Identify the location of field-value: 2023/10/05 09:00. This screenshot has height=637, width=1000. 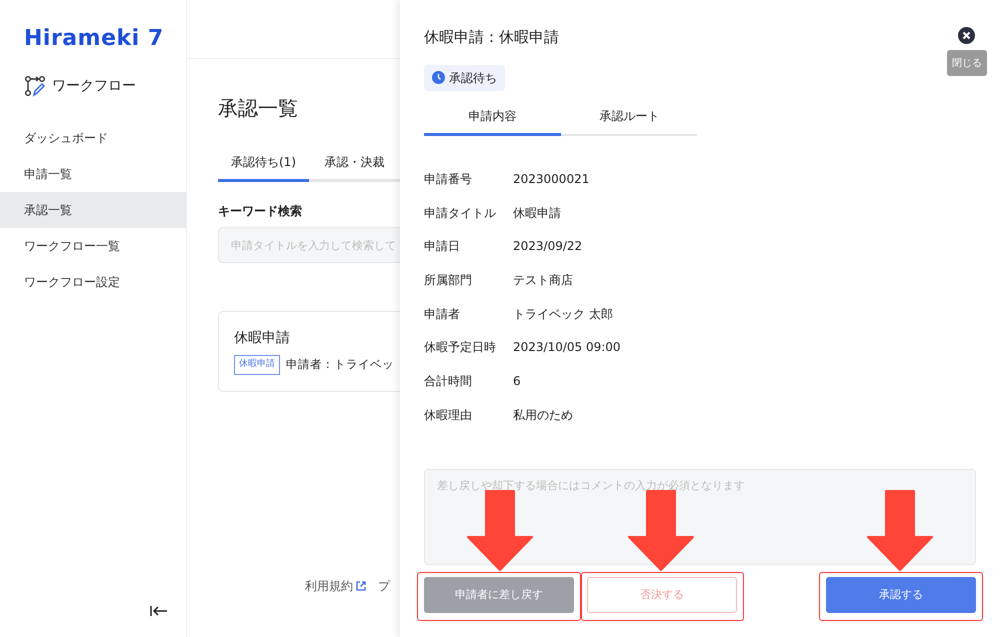
(567, 347).